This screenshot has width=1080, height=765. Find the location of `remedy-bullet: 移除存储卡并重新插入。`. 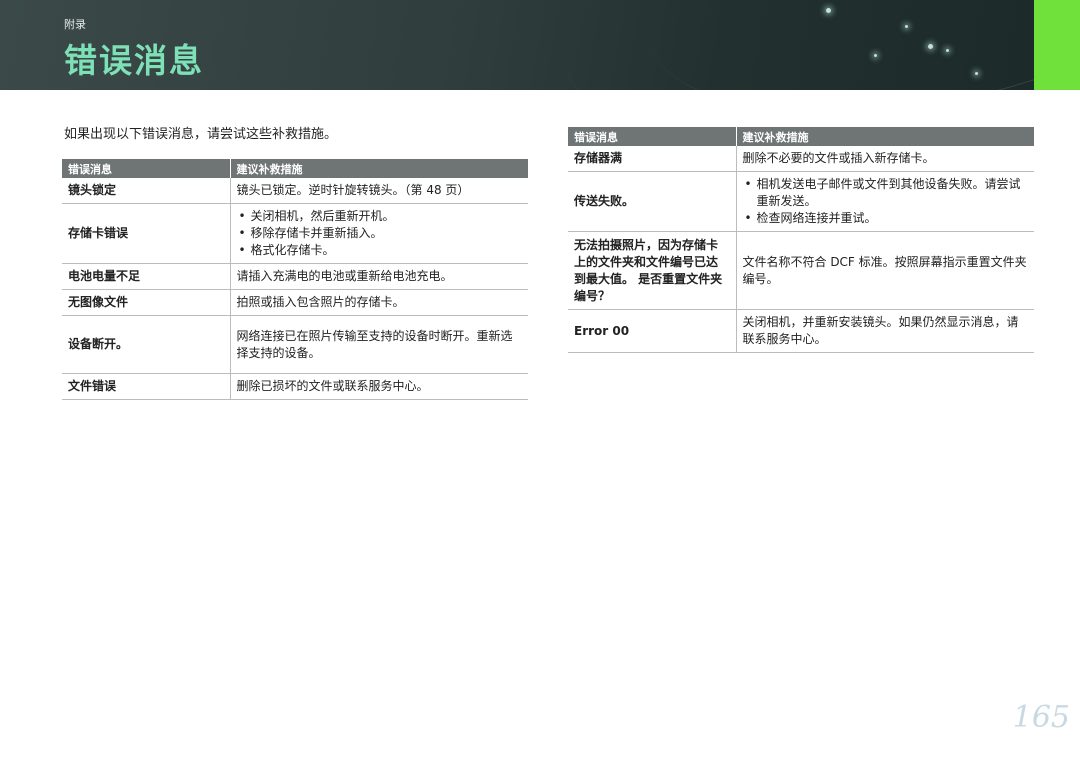

remedy-bullet: 移除存储卡并重新插入。 is located at coordinates (380, 233).